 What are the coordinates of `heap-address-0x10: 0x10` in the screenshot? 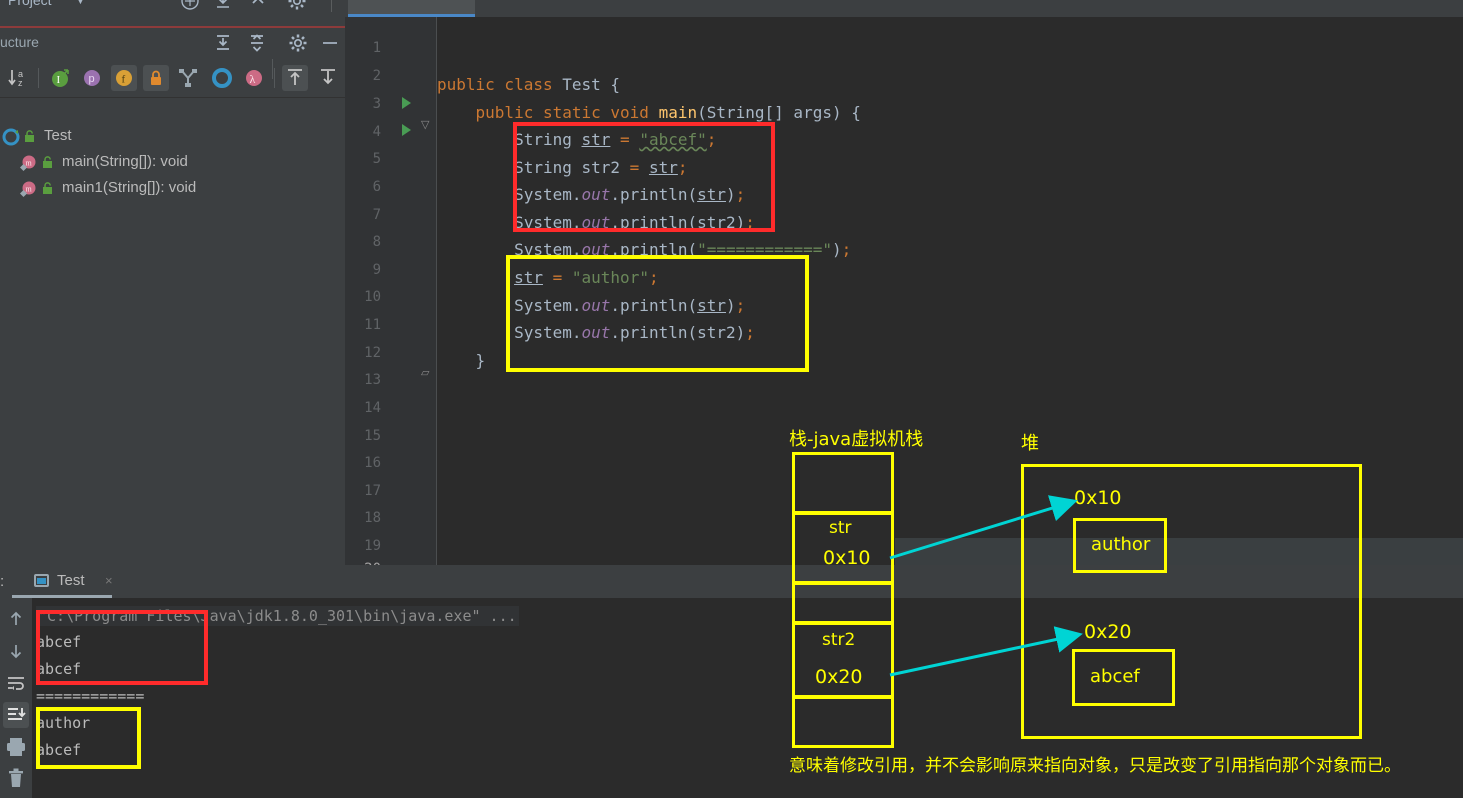 It's located at (1098, 498).